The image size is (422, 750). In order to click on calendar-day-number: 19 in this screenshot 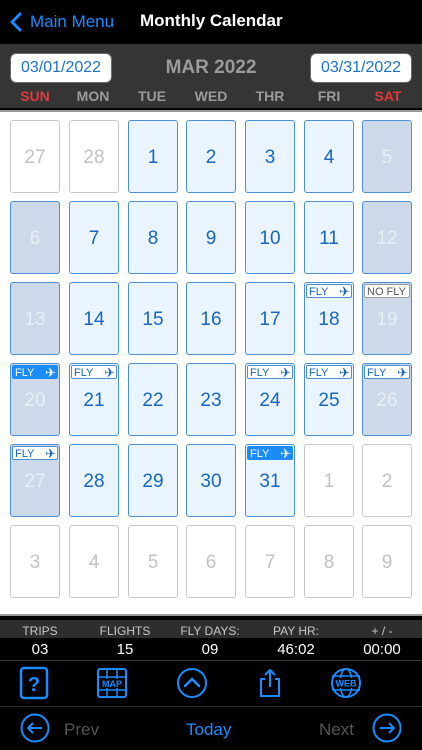, I will do `click(387, 319)`.